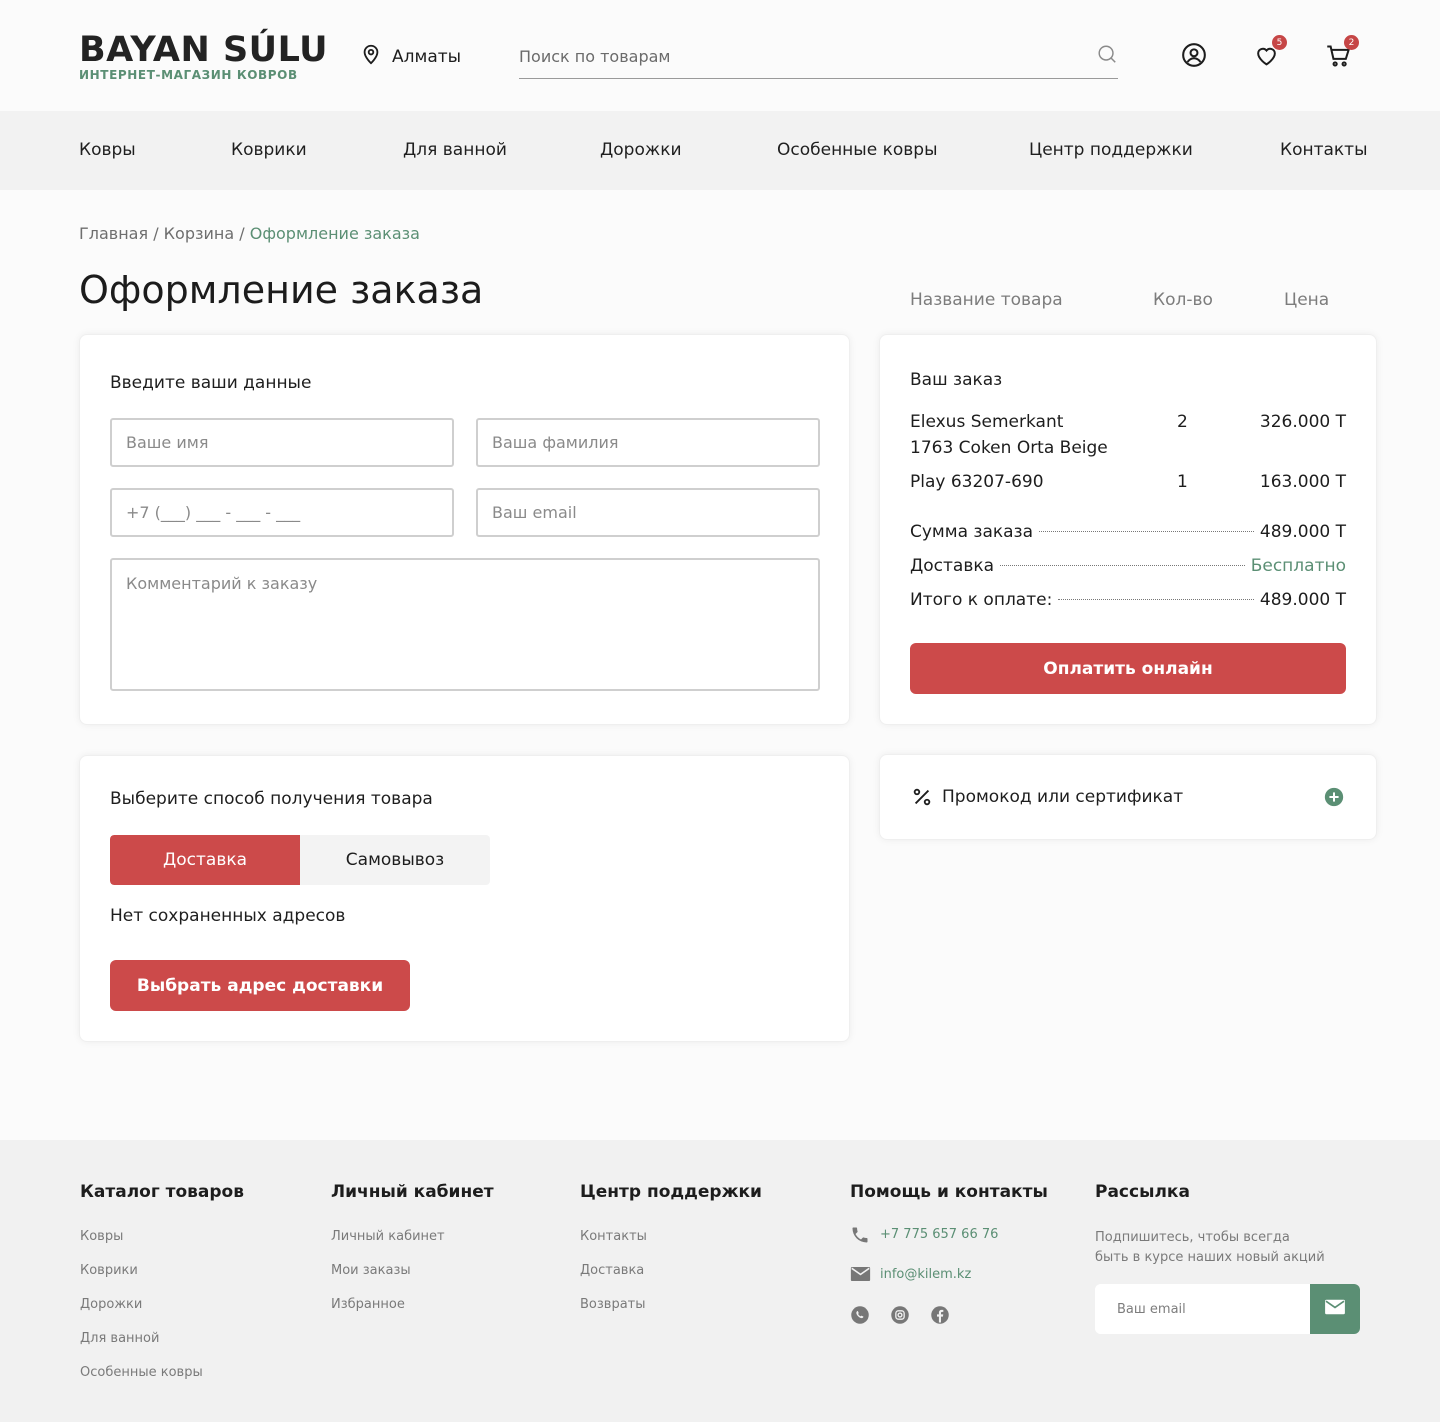 This screenshot has width=1440, height=1422. I want to click on add-promo-icon, so click(1334, 797).